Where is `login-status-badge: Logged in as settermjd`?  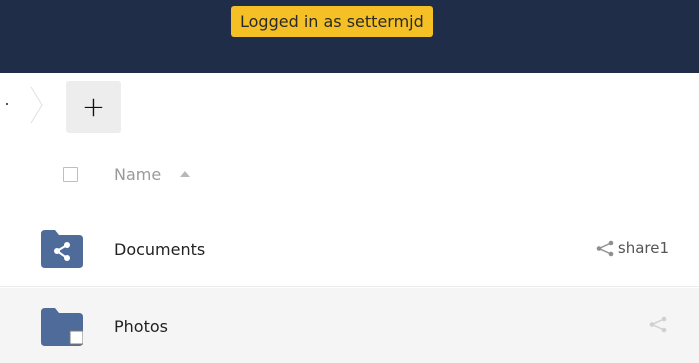
login-status-badge: Logged in as settermjd is located at coordinates (332, 21).